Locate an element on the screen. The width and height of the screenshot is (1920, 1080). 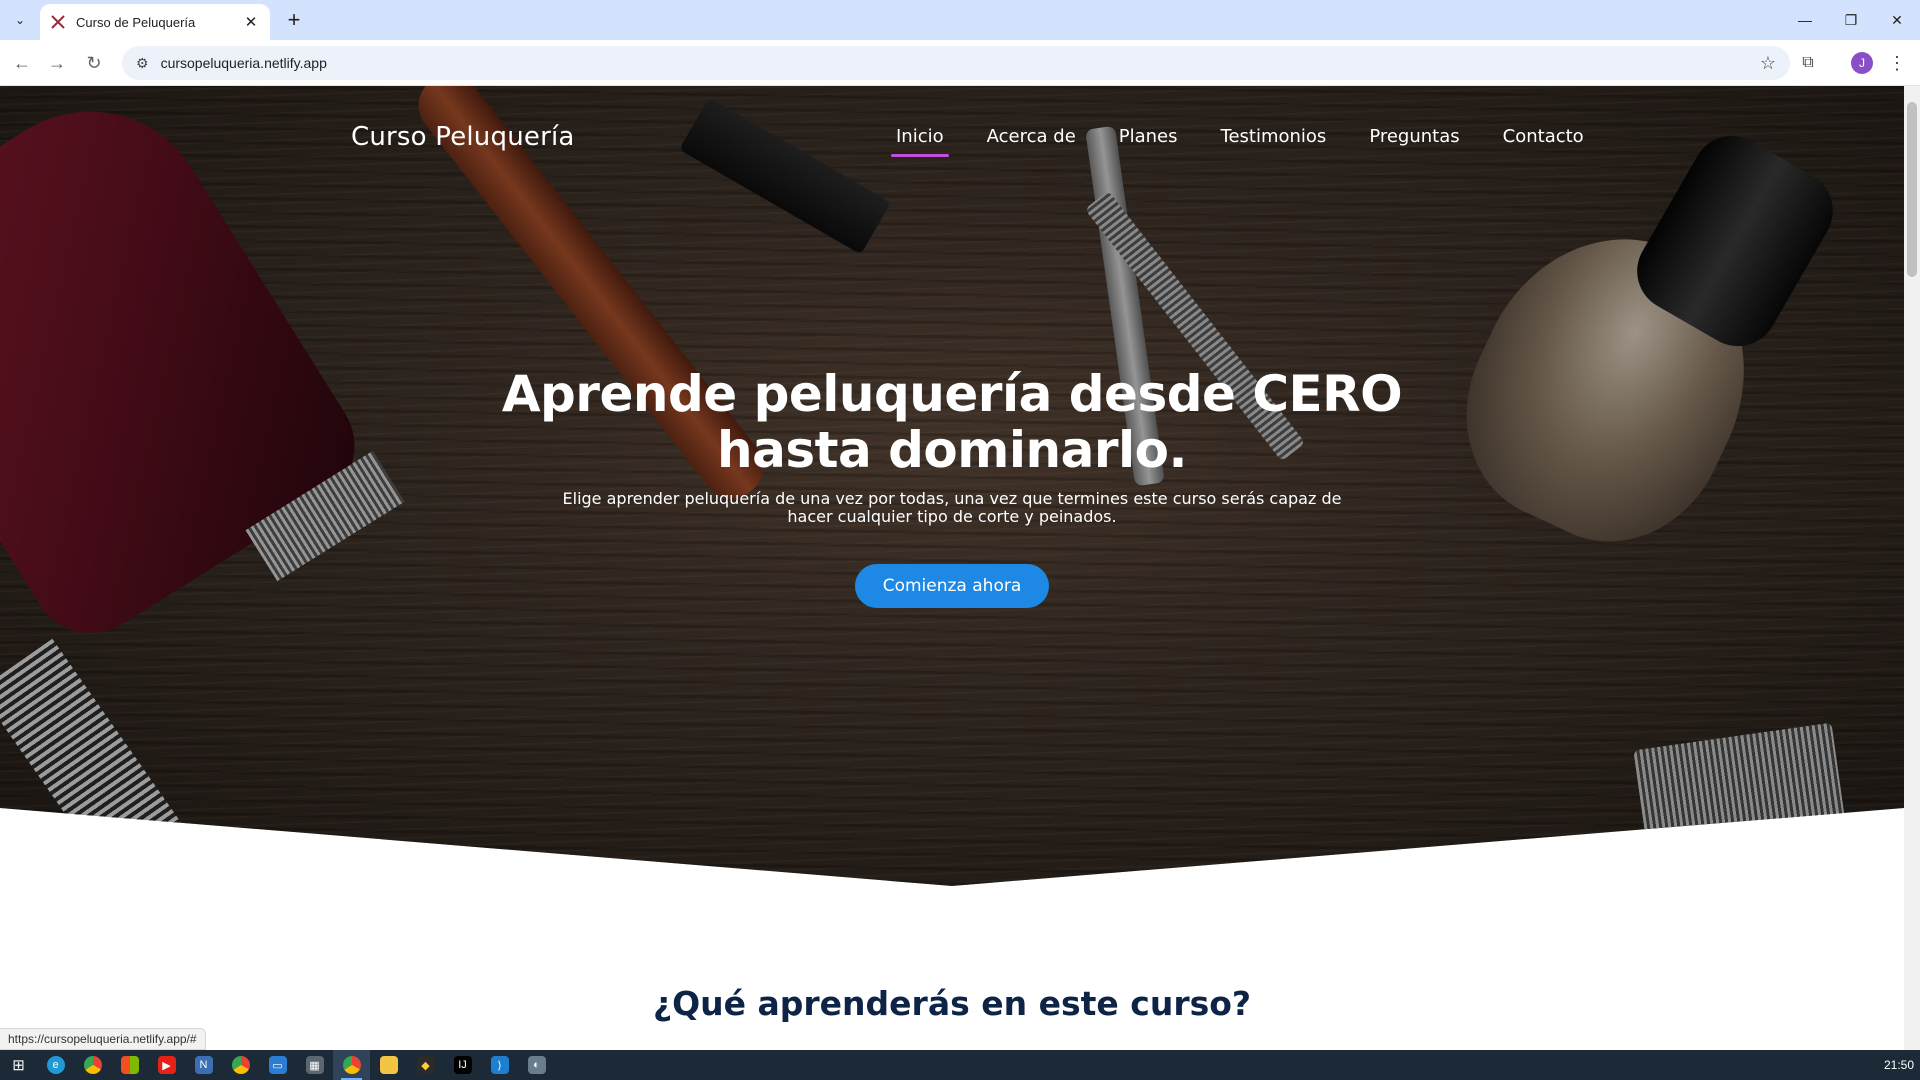
comienza-ahora-button: Comienza ahora is located at coordinates (952, 586).